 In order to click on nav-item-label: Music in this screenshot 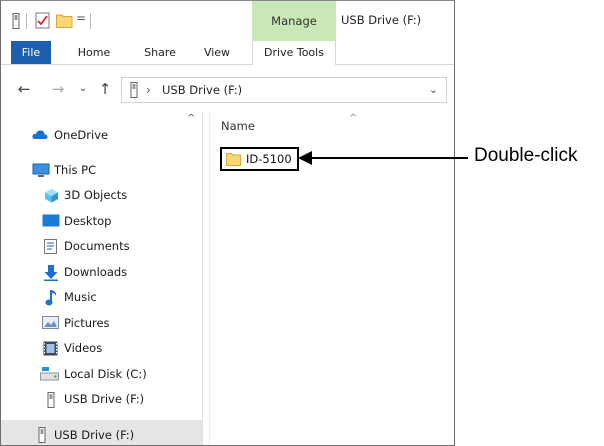, I will do `click(80, 297)`.